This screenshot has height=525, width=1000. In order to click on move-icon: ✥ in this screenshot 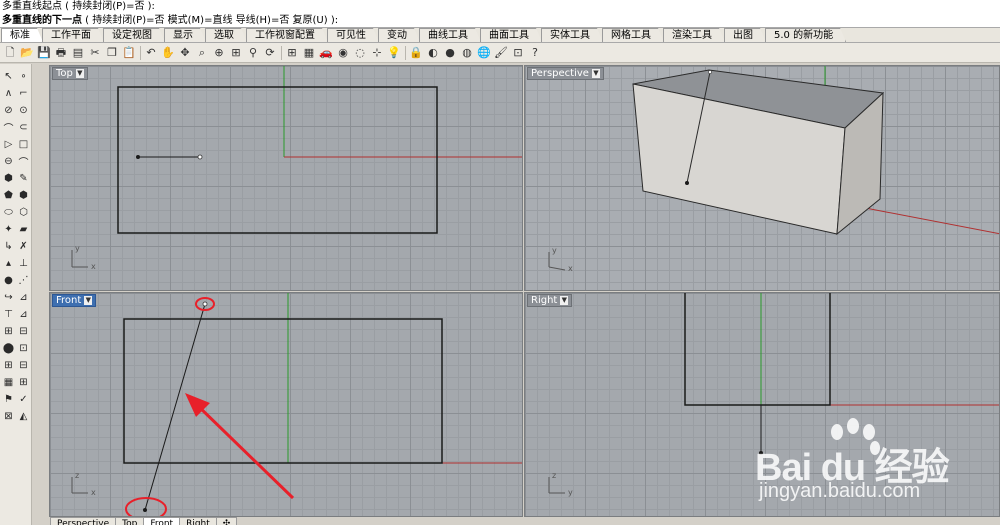, I will do `click(185, 53)`.